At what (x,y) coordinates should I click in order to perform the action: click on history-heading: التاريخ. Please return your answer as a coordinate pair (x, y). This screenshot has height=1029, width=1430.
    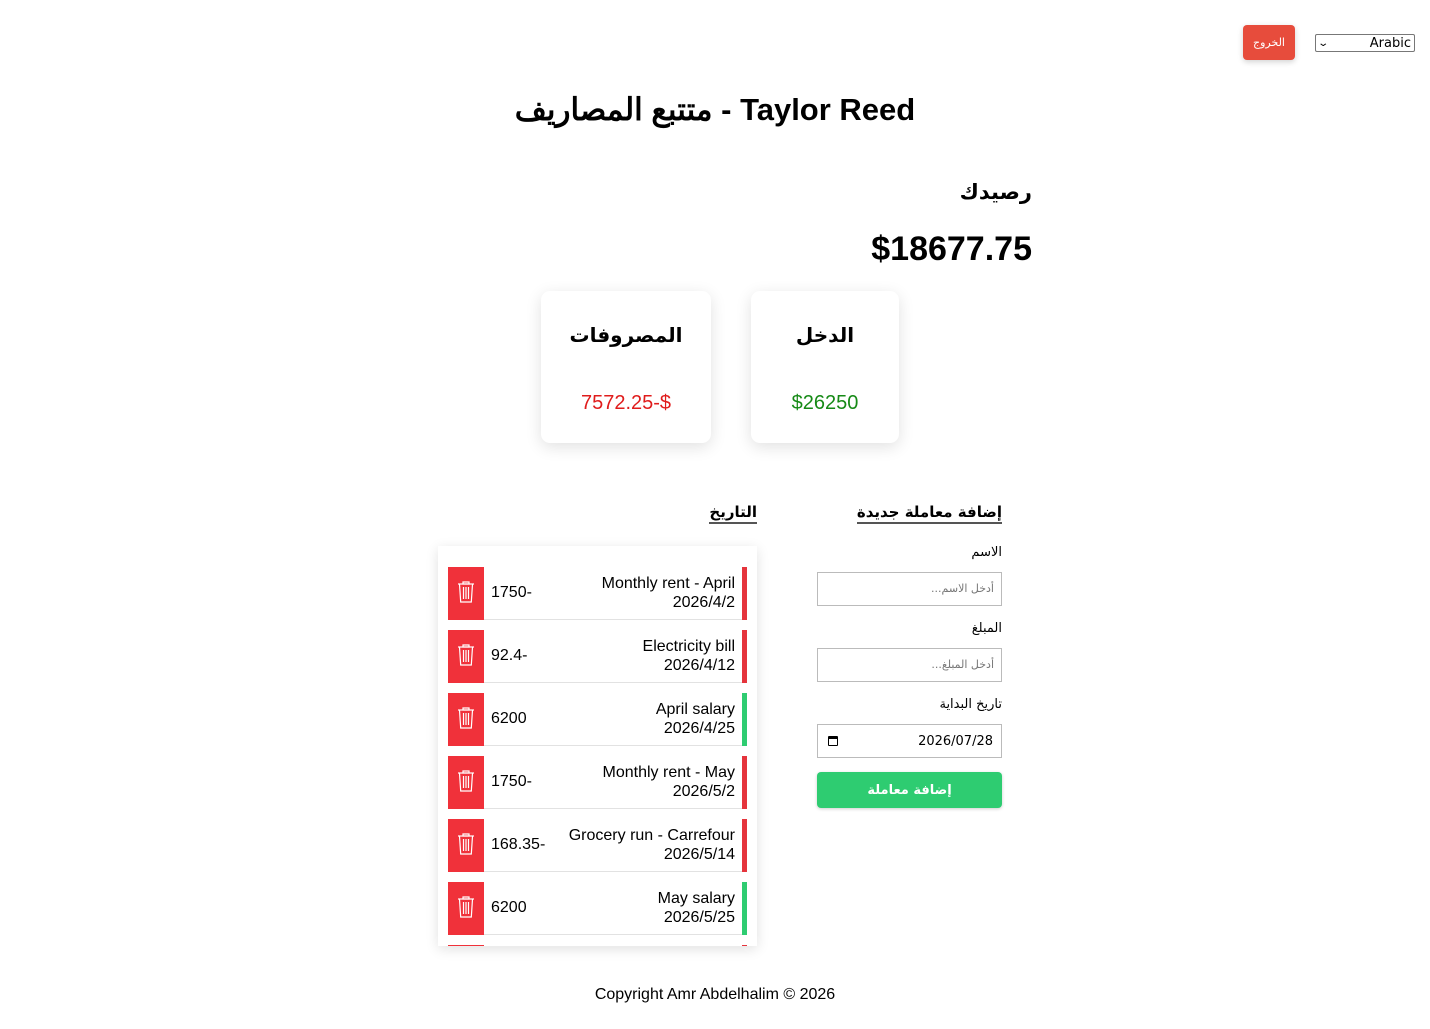
    Looking at the image, I should click on (733, 513).